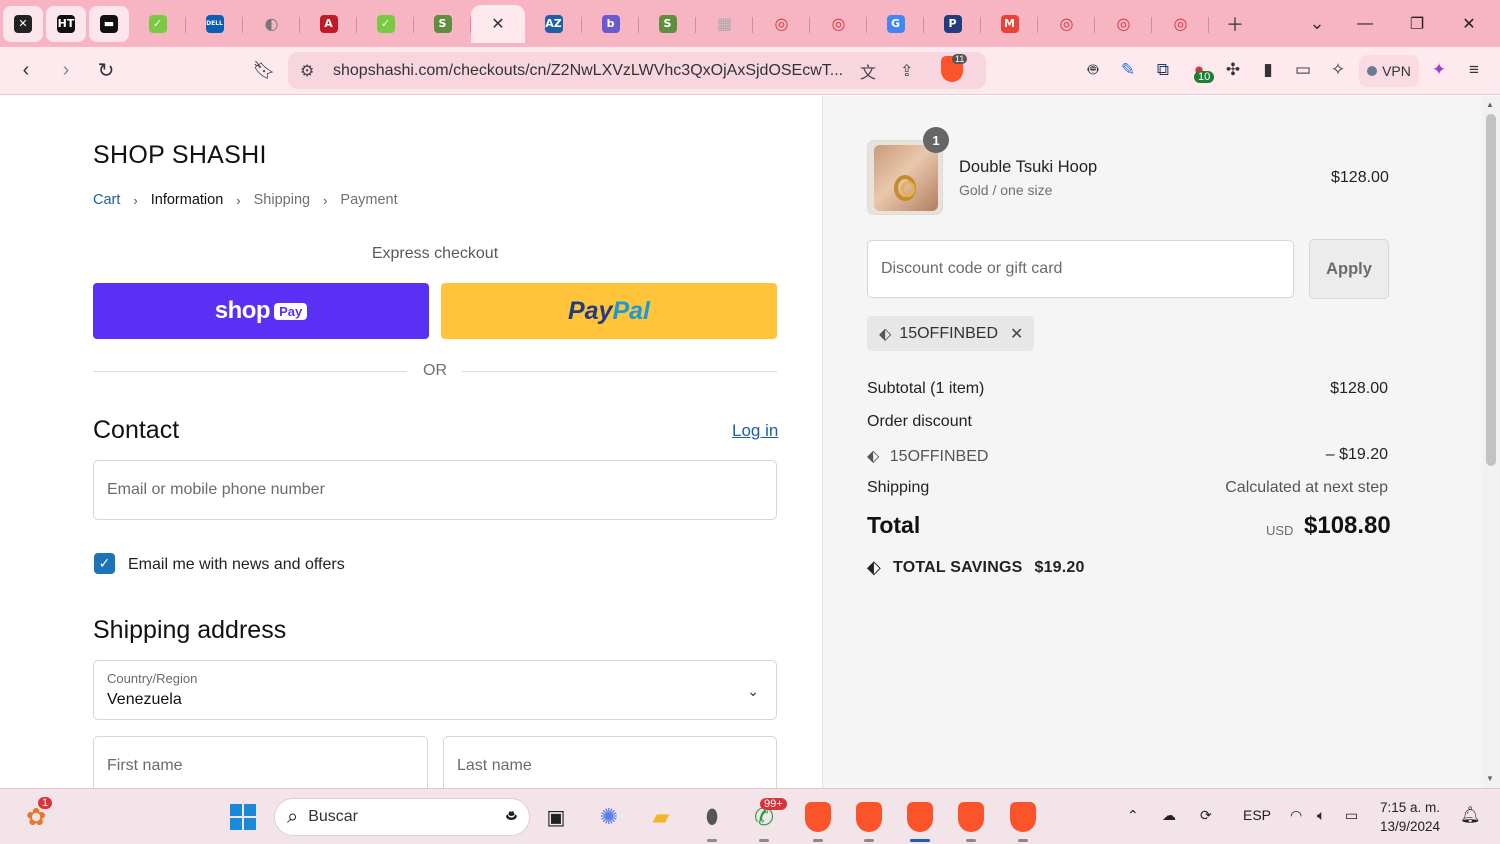 This screenshot has width=1500, height=844. Describe the element at coordinates (868, 71) in the screenshot. I see `translate-icon: 文` at that location.